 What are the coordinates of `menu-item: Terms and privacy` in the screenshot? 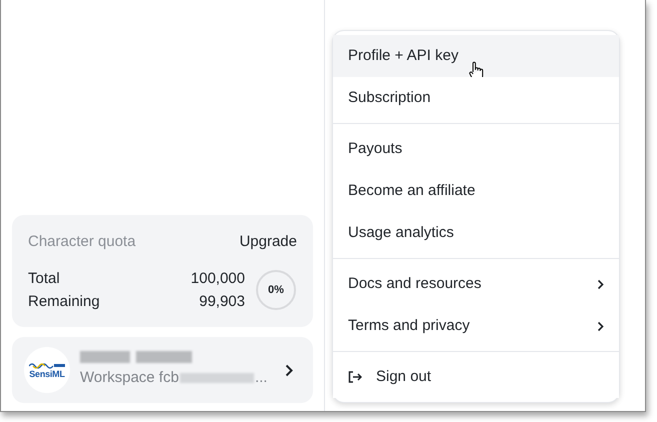 It's located at (476, 326).